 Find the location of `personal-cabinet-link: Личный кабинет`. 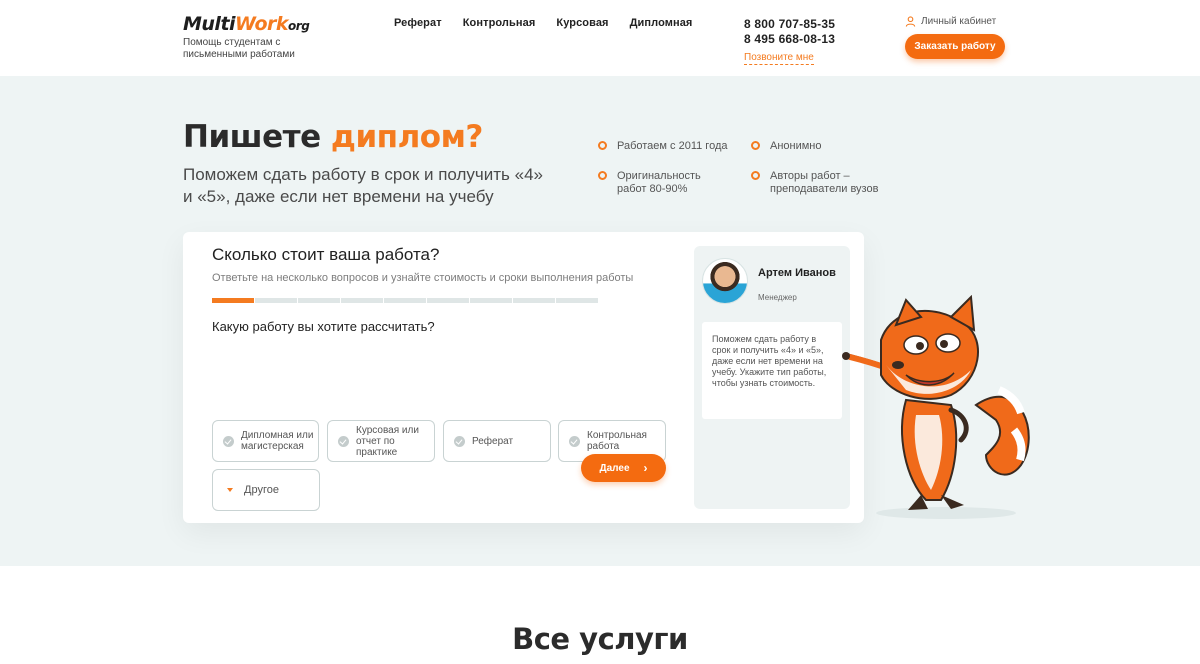

personal-cabinet-link: Личный кабинет is located at coordinates (950, 21).